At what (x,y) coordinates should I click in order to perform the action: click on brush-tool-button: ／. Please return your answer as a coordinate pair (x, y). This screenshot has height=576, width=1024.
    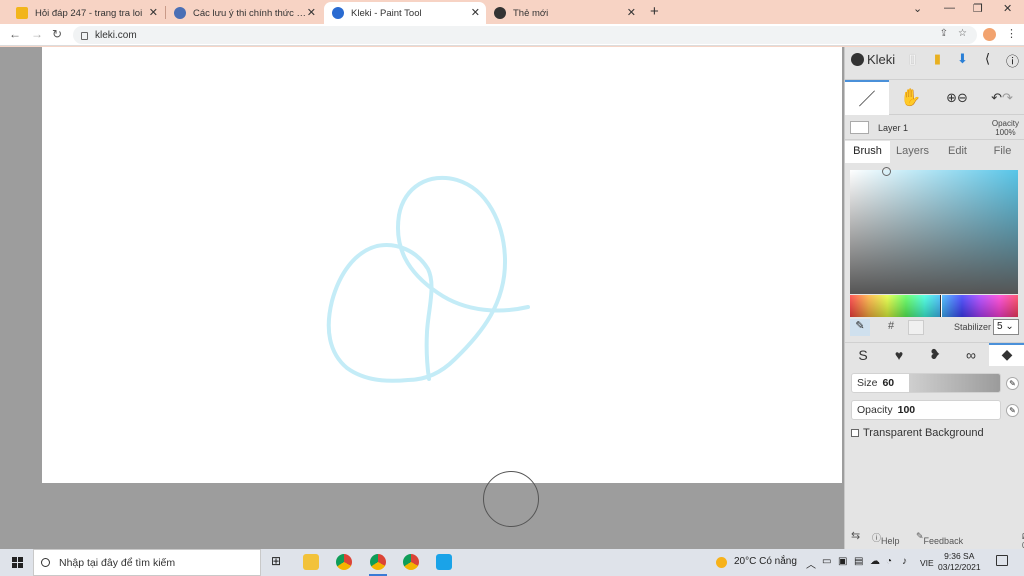
    Looking at the image, I should click on (867, 97).